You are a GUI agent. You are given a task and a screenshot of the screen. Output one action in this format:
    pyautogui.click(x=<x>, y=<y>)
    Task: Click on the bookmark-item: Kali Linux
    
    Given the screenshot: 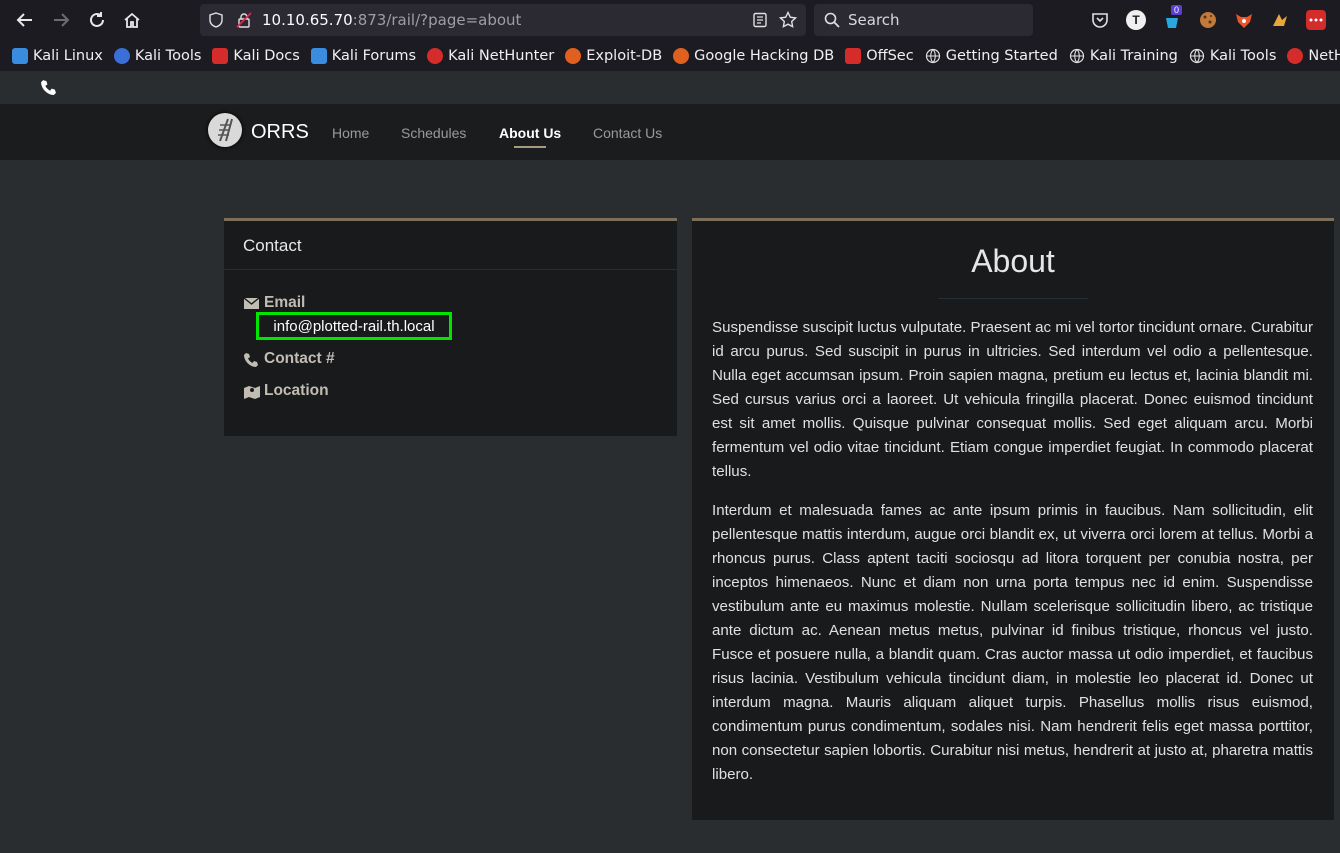 What is the action you would take?
    pyautogui.click(x=57, y=55)
    